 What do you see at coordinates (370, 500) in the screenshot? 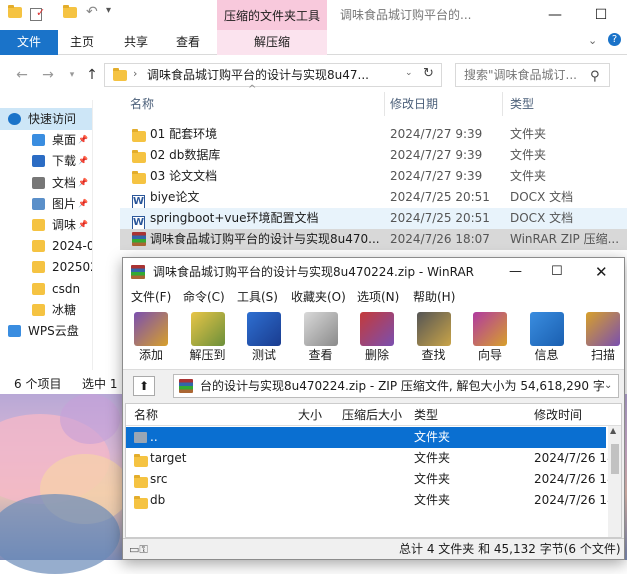
I see `archive-row: db 文件夹 2024/7/26 18` at bounding box center [370, 500].